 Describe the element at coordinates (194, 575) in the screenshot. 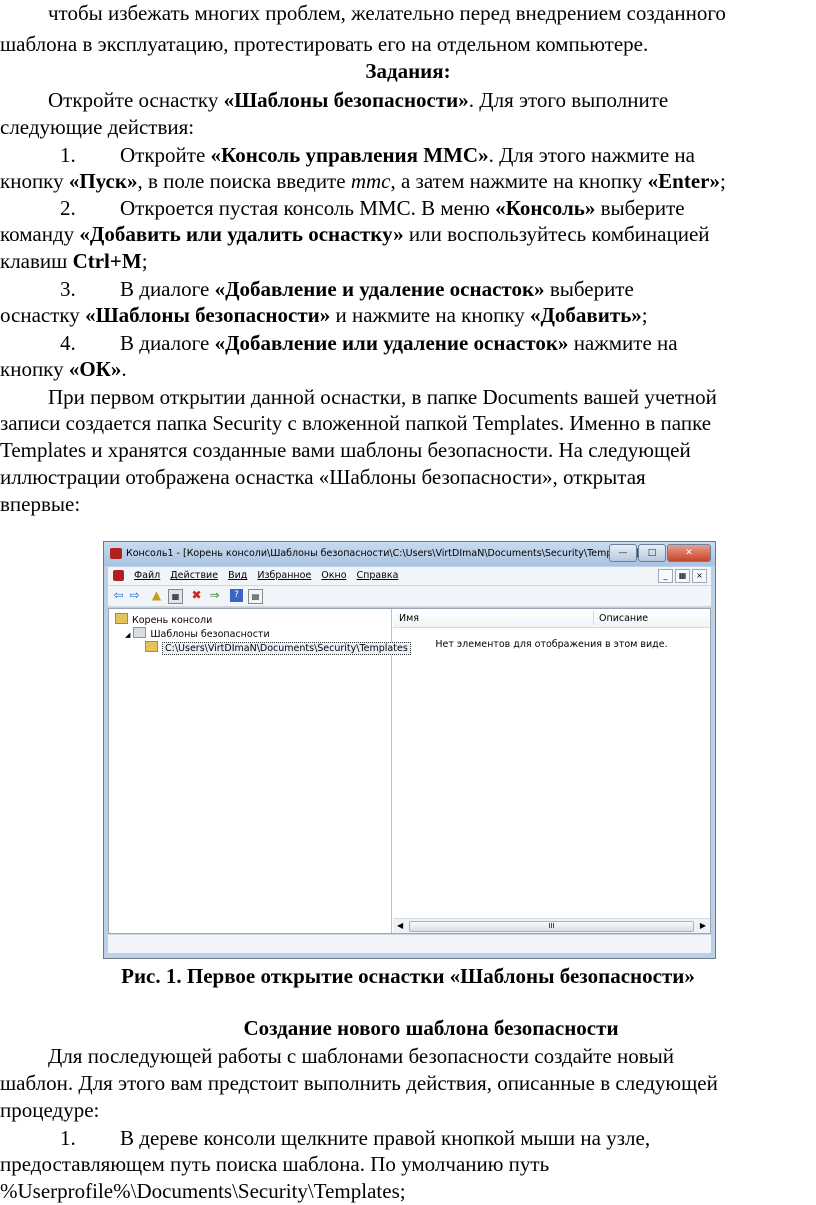

I see `menu-action: Действие` at that location.